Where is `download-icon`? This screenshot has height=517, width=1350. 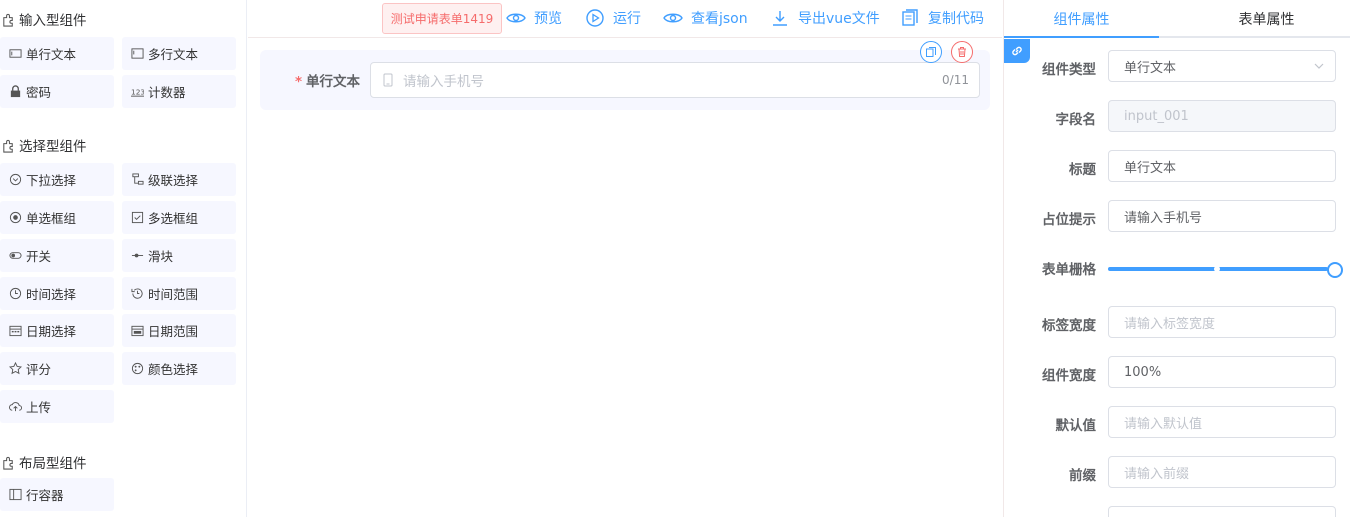
download-icon is located at coordinates (780, 18).